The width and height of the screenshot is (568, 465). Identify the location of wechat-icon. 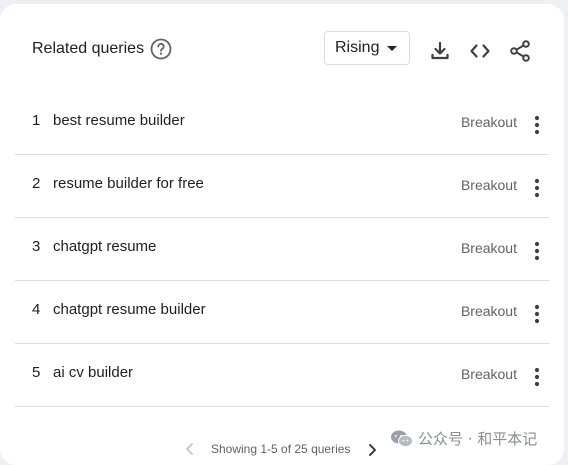
(402, 438).